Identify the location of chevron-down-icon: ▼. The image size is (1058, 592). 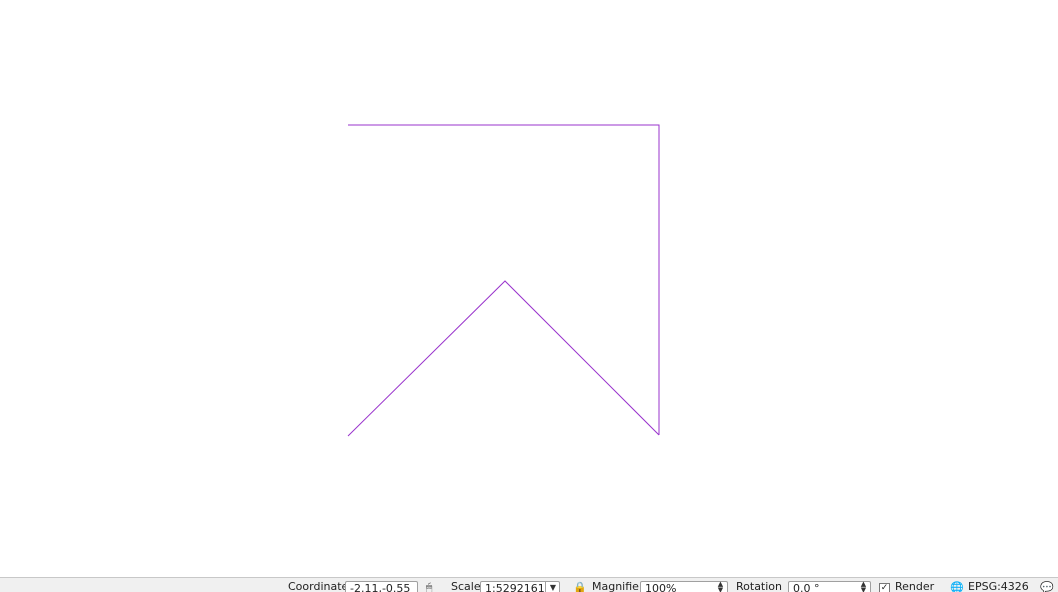
(552, 586).